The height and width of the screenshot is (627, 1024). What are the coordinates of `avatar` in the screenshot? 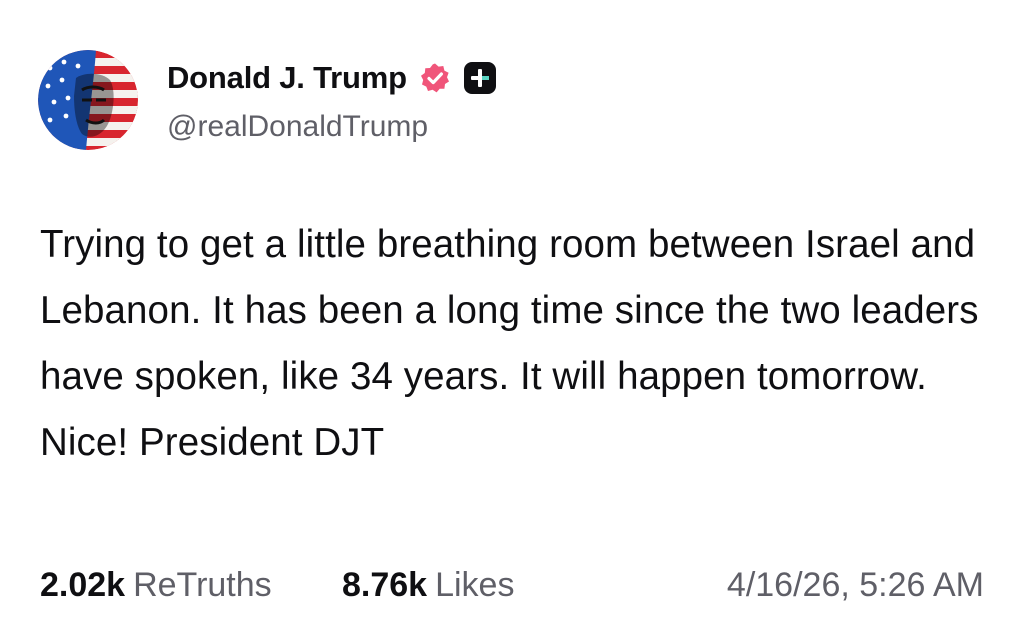 It's located at (88, 100).